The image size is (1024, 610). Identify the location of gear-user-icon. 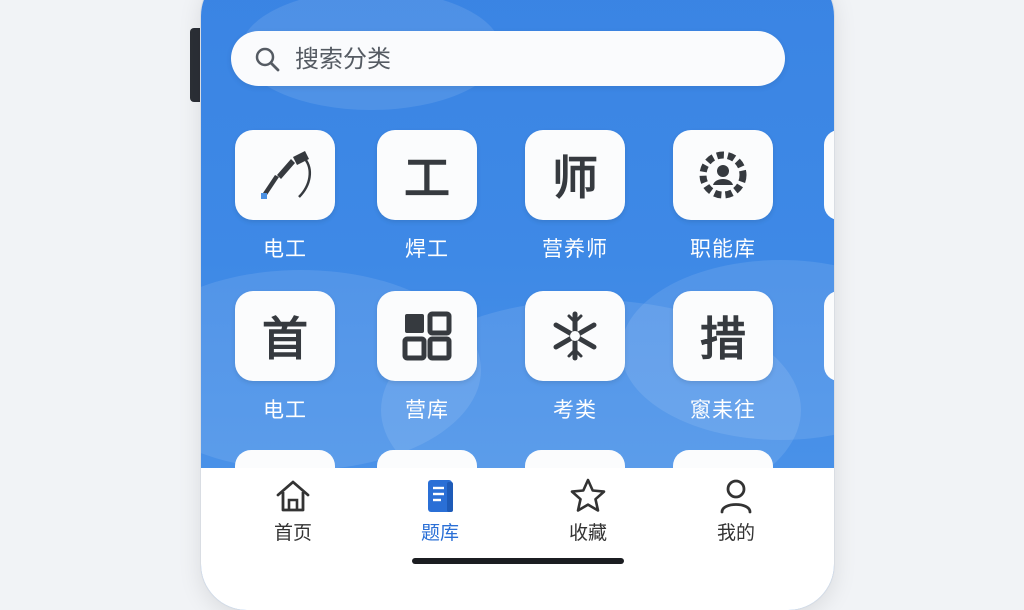
(723, 175).